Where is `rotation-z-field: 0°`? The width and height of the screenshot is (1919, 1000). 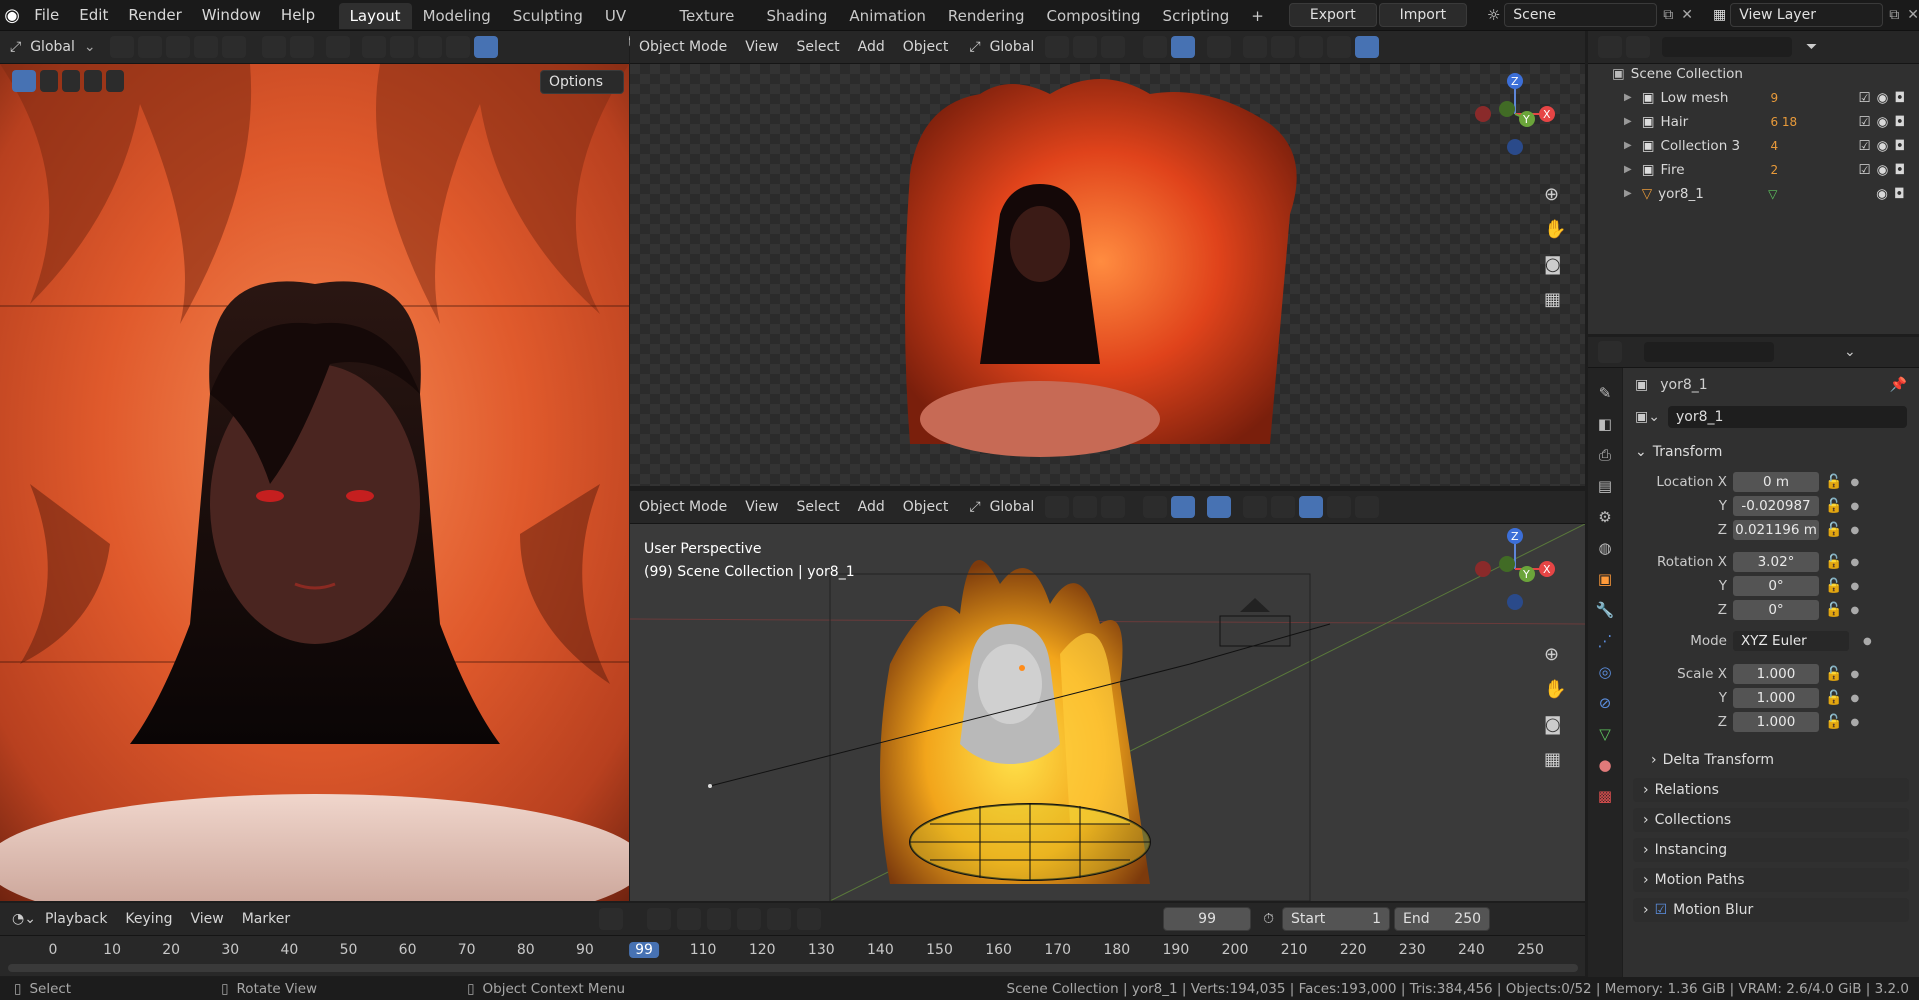 rotation-z-field: 0° is located at coordinates (1776, 610).